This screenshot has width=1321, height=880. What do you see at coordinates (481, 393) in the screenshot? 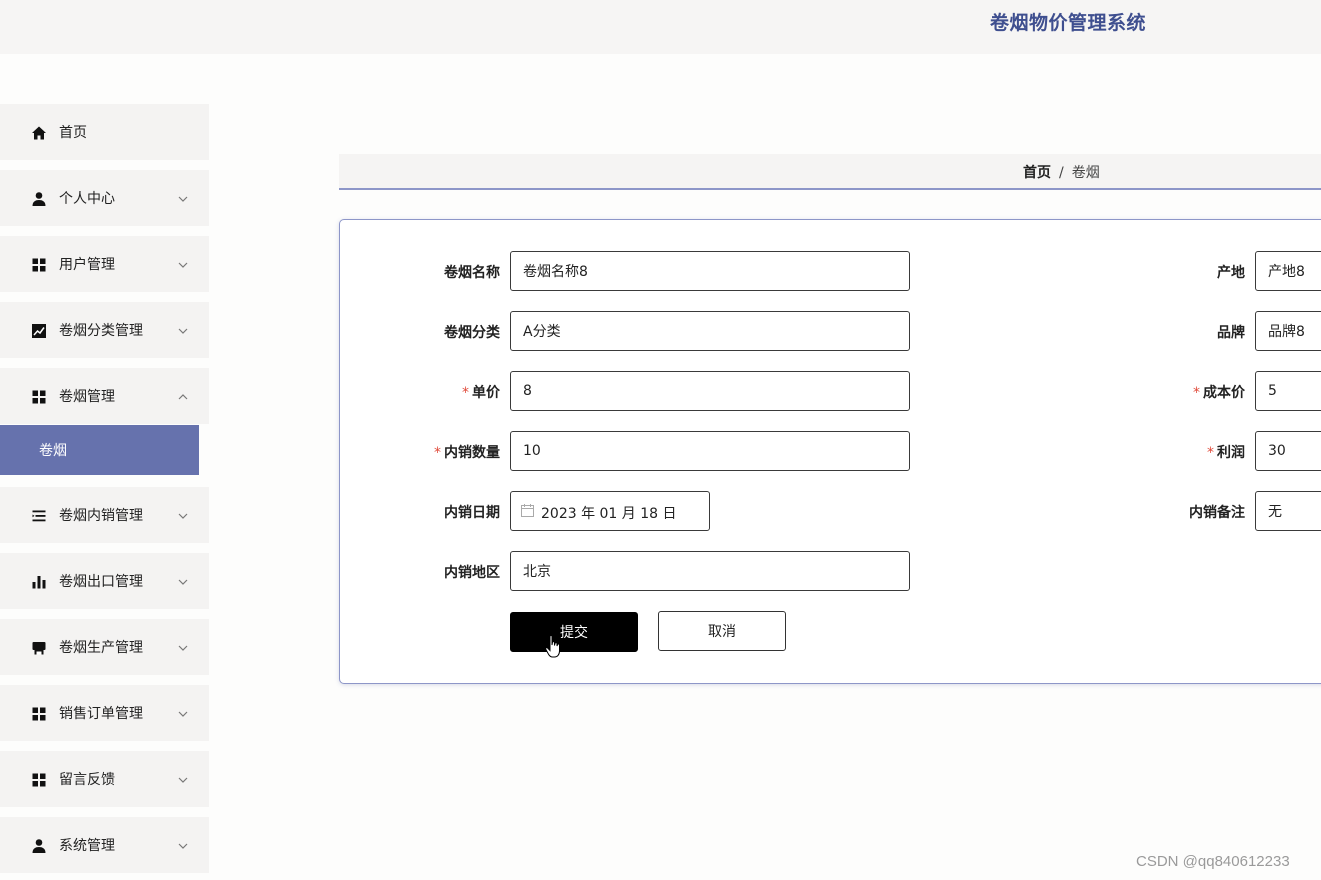
I see `price-label: * 单价` at bounding box center [481, 393].